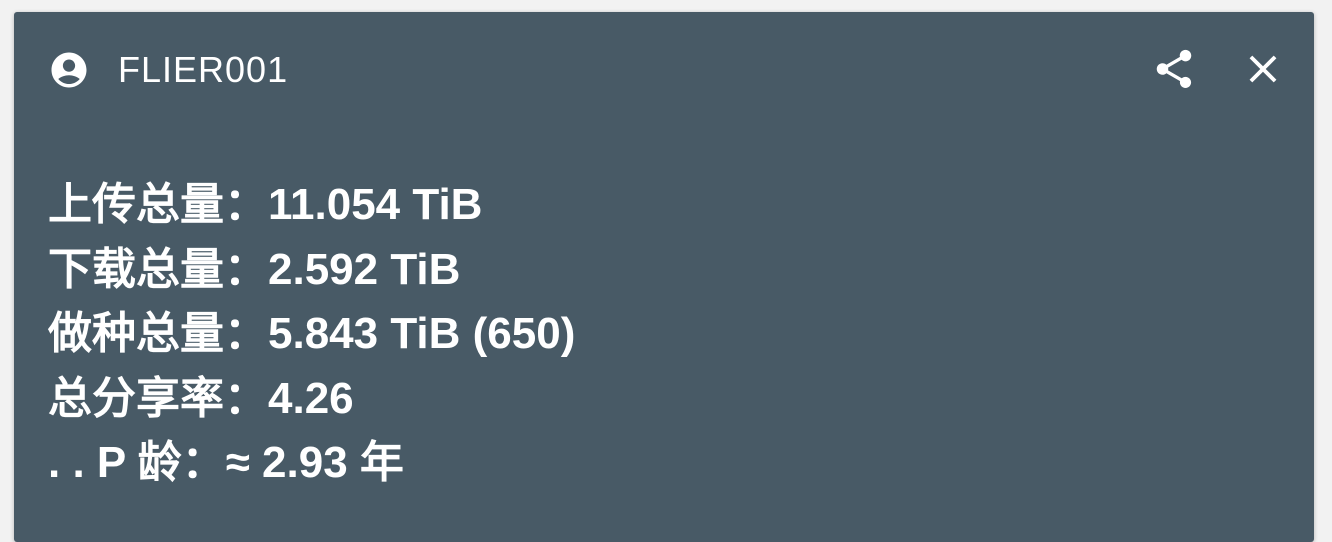 This screenshot has width=1332, height=542. I want to click on stat-download-total: 下载总量：2.592 TiB, so click(311, 275).